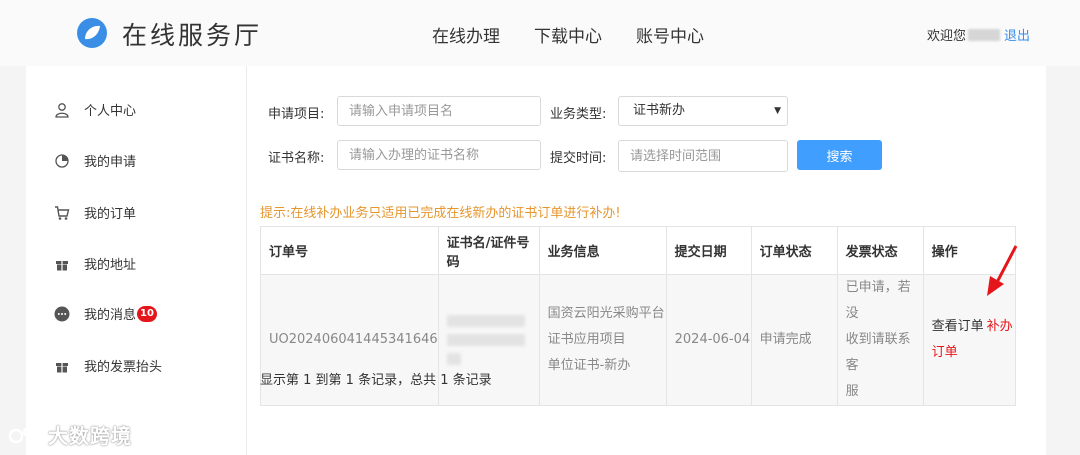 This screenshot has height=455, width=1080. I want to click on watermark-logo-icon, so click(26, 434).